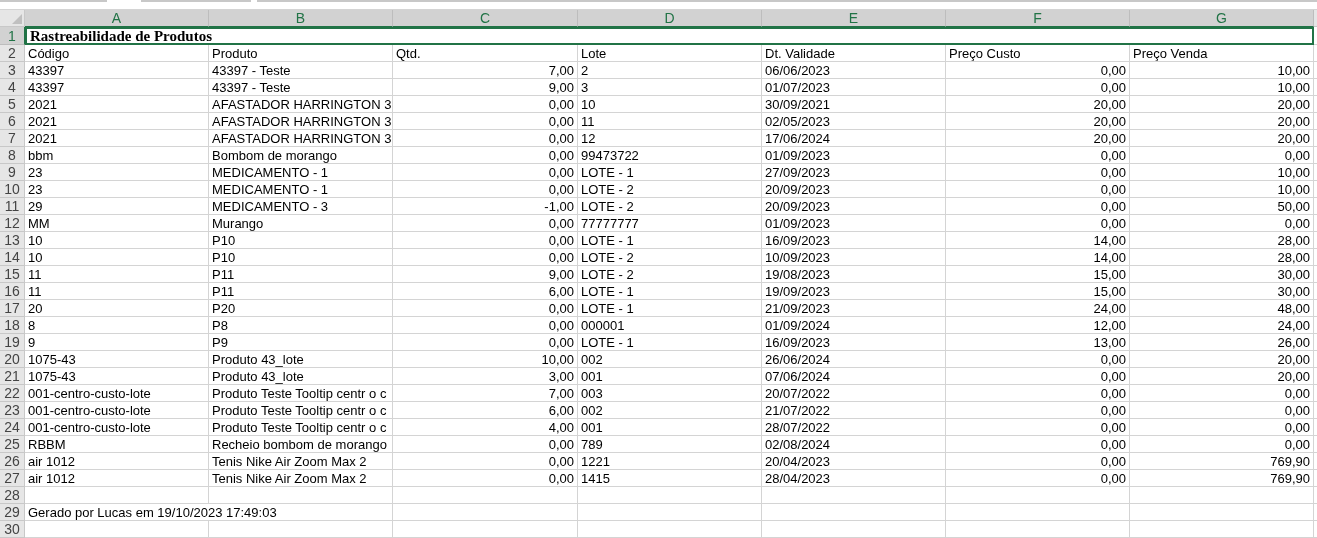 The width and height of the screenshot is (1317, 538). I want to click on column-heading: Qtd., so click(485, 53).